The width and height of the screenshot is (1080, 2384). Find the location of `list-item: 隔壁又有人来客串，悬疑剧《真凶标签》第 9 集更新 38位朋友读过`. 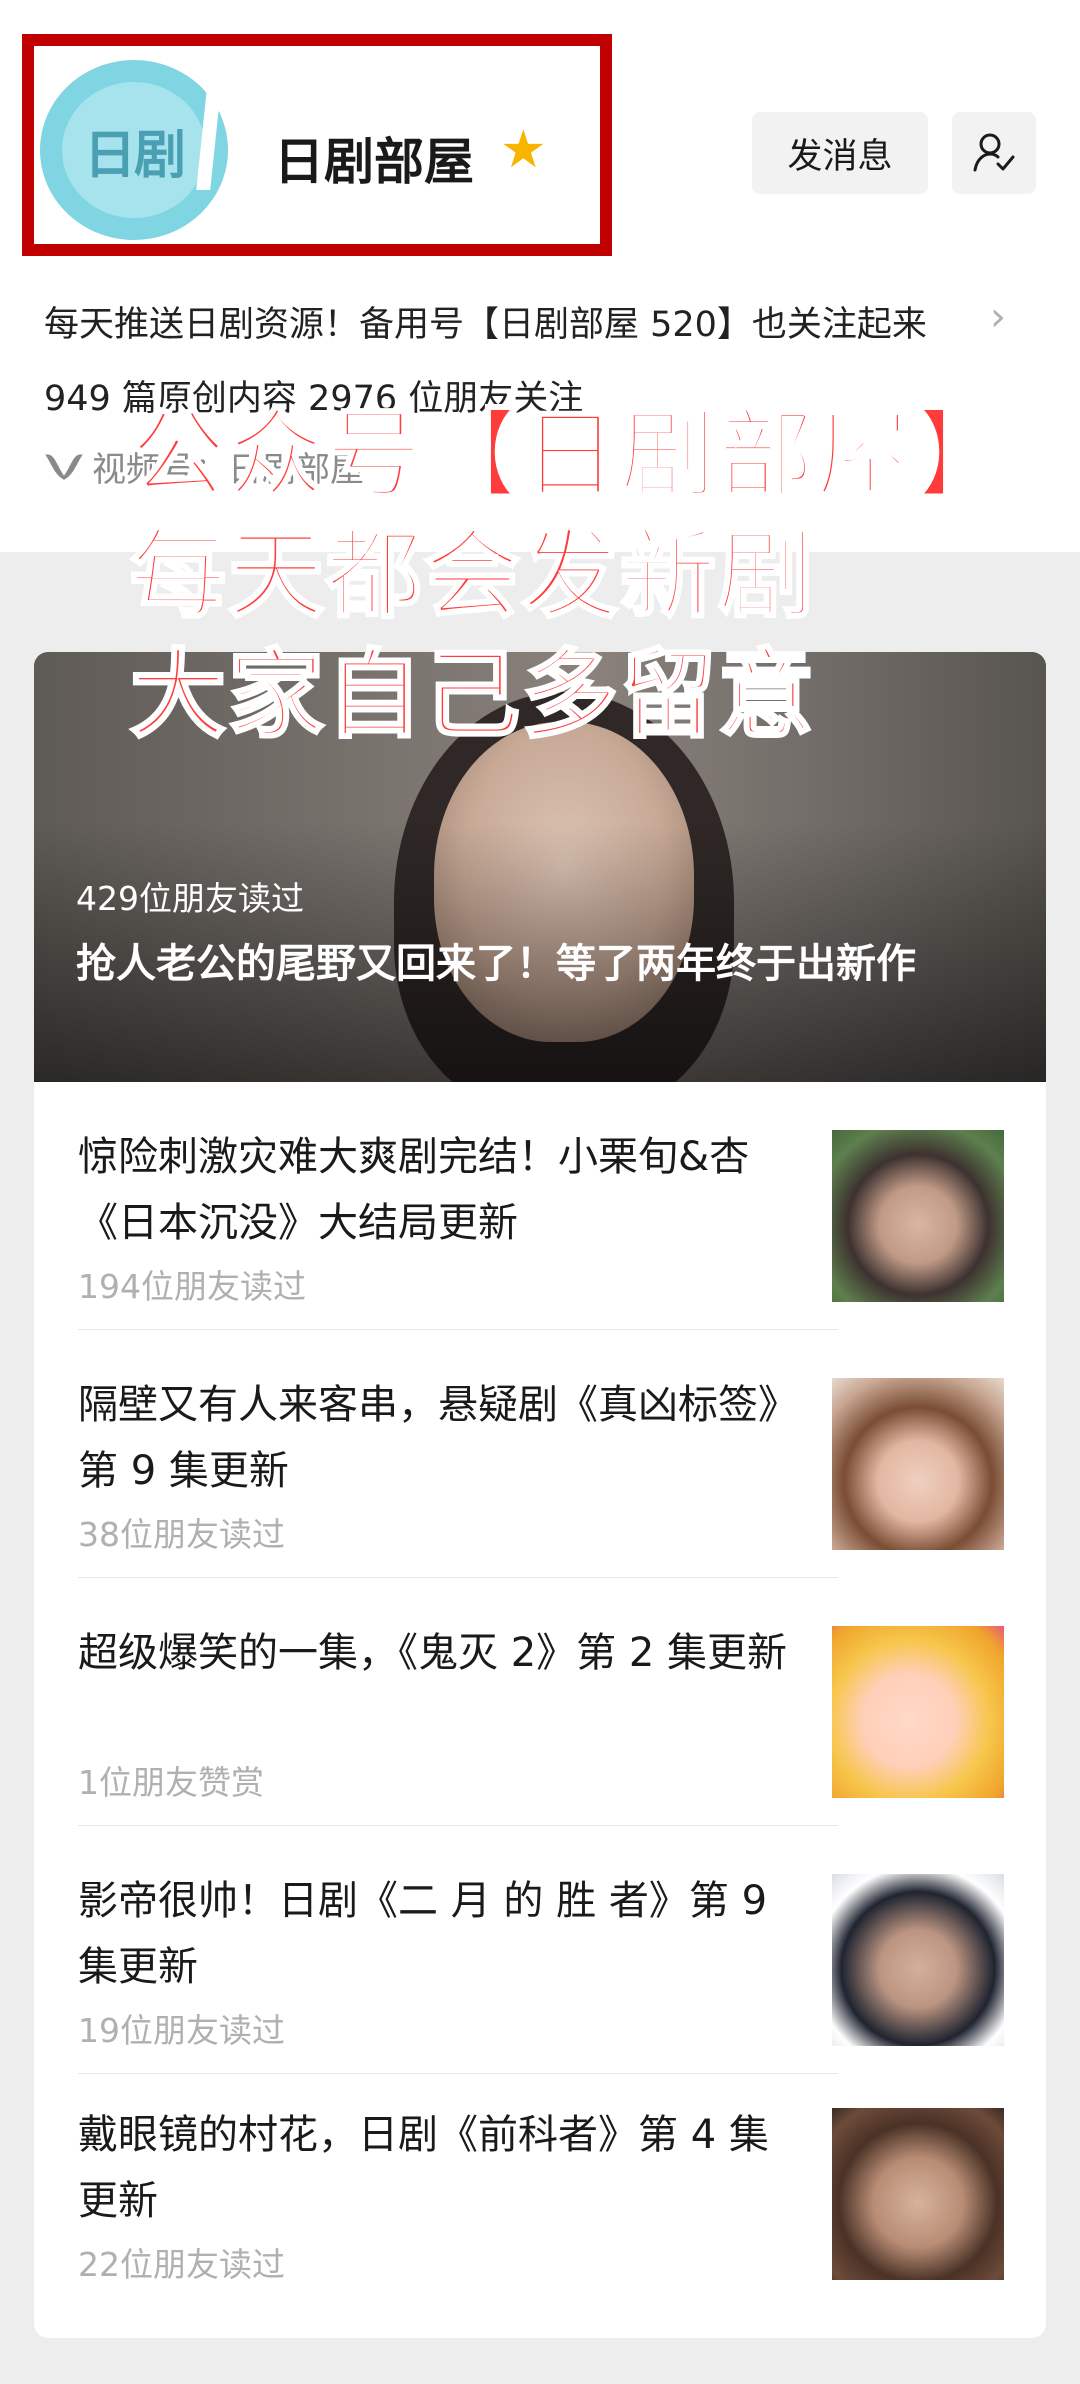

list-item: 隔壁又有人来客串，悬疑剧《真凶标签》第 9 集更新 38位朋友读过 is located at coordinates (540, 1454).